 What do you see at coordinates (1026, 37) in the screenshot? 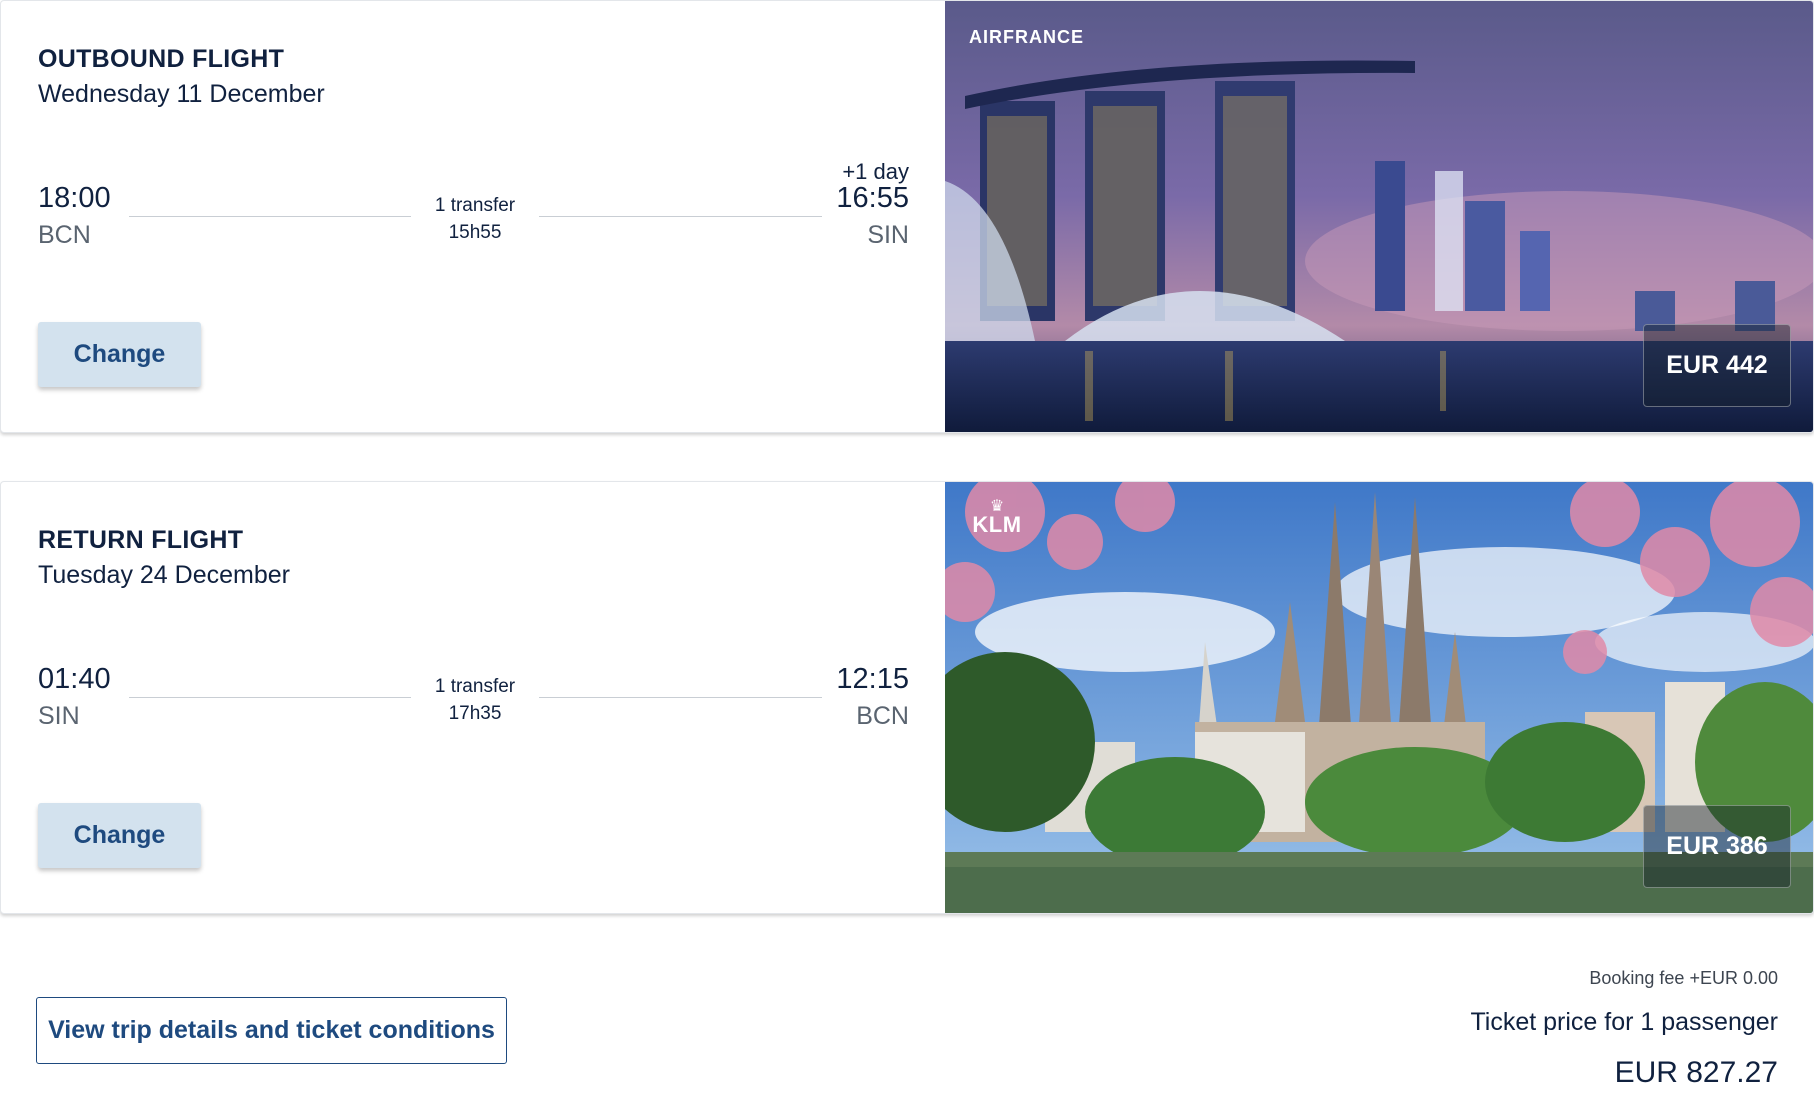
I see `airfrance-logo-icon: AIRFRANCE` at bounding box center [1026, 37].